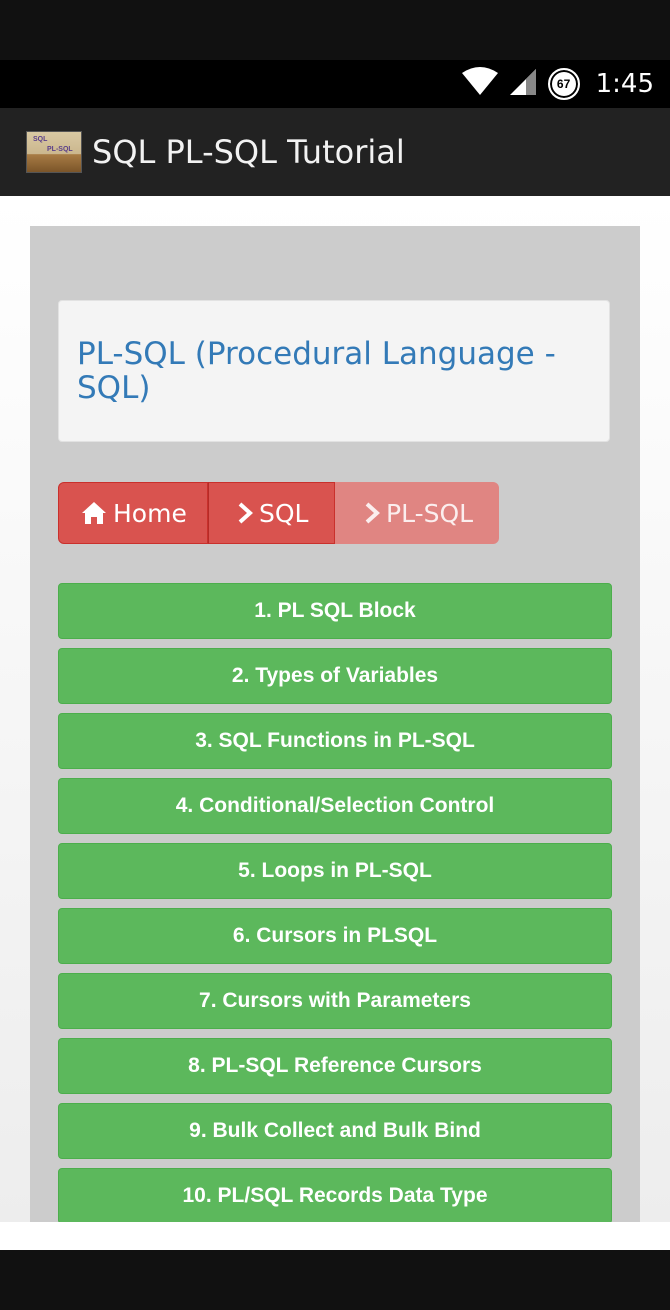 This screenshot has height=1310, width=670. What do you see at coordinates (335, 1001) in the screenshot?
I see `topic-button: 7. Cursors with Parameters` at bounding box center [335, 1001].